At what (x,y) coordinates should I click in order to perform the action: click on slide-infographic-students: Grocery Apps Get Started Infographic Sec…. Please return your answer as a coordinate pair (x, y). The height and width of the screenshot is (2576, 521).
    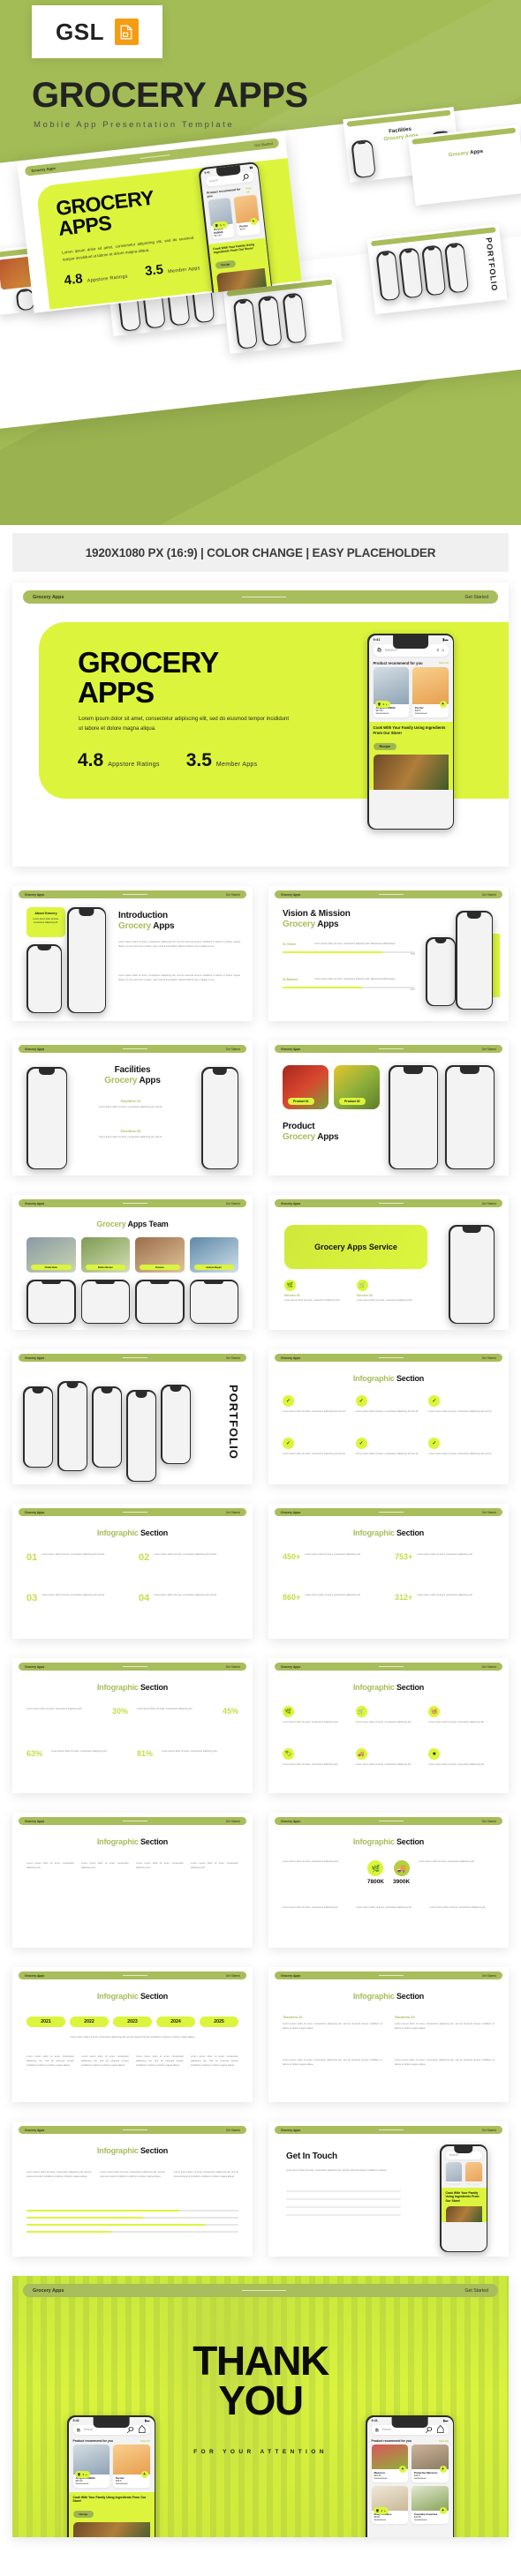
    Looking at the image, I should click on (388, 2034).